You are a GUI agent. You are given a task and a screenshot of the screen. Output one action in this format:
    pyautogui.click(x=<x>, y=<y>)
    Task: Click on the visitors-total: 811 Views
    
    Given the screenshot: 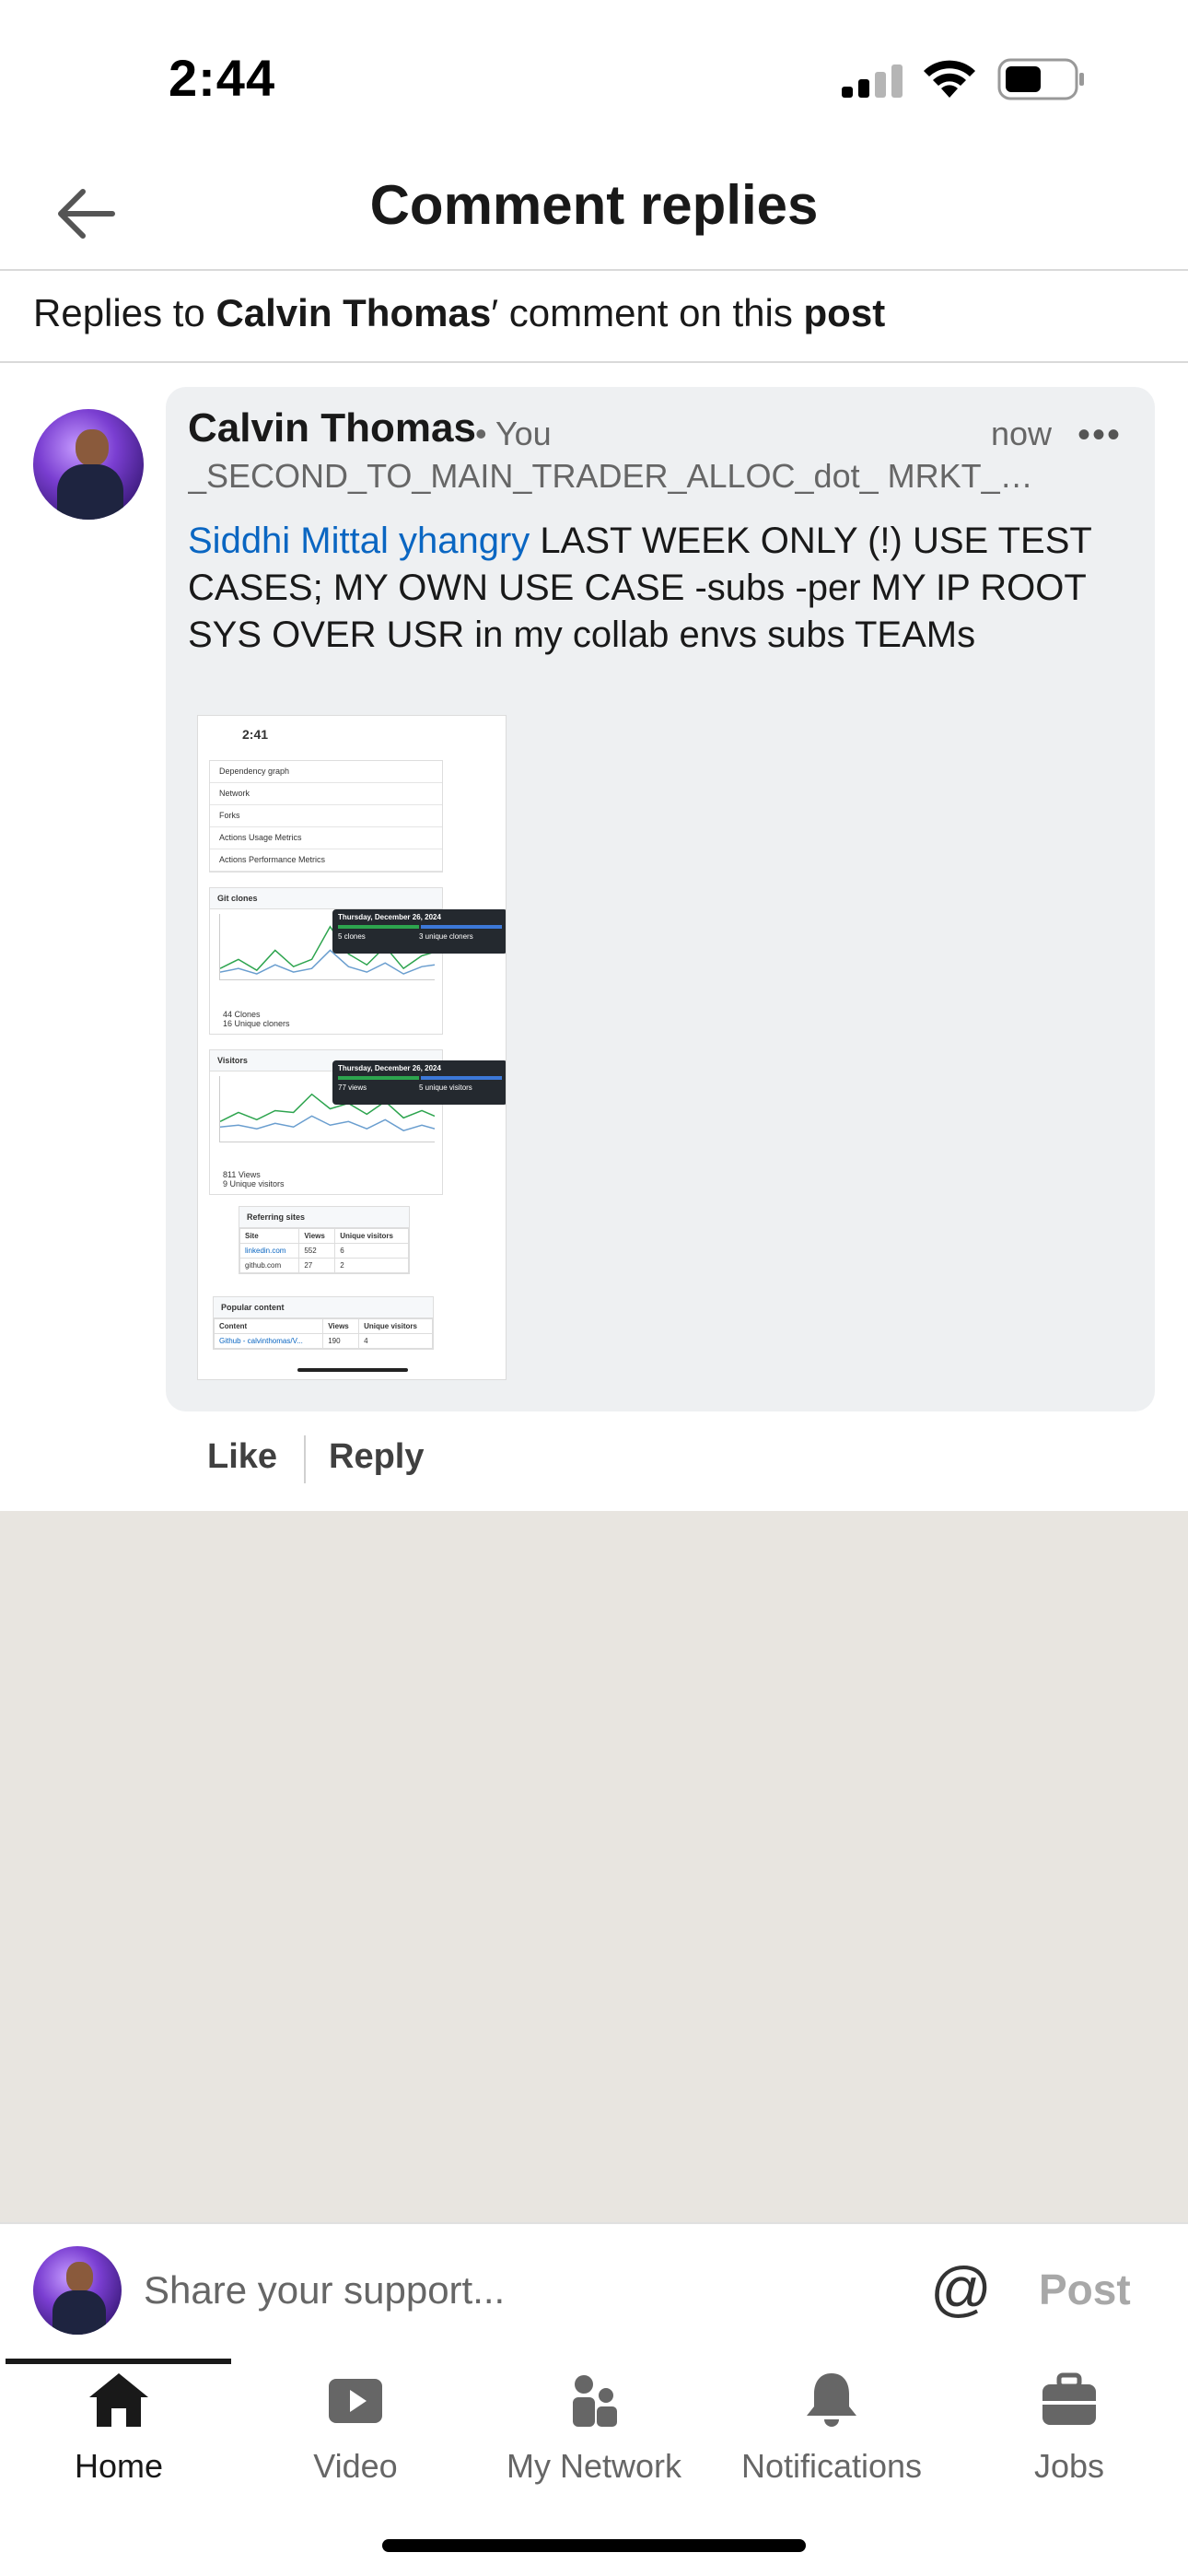 What is the action you would take?
    pyautogui.click(x=242, y=1174)
    